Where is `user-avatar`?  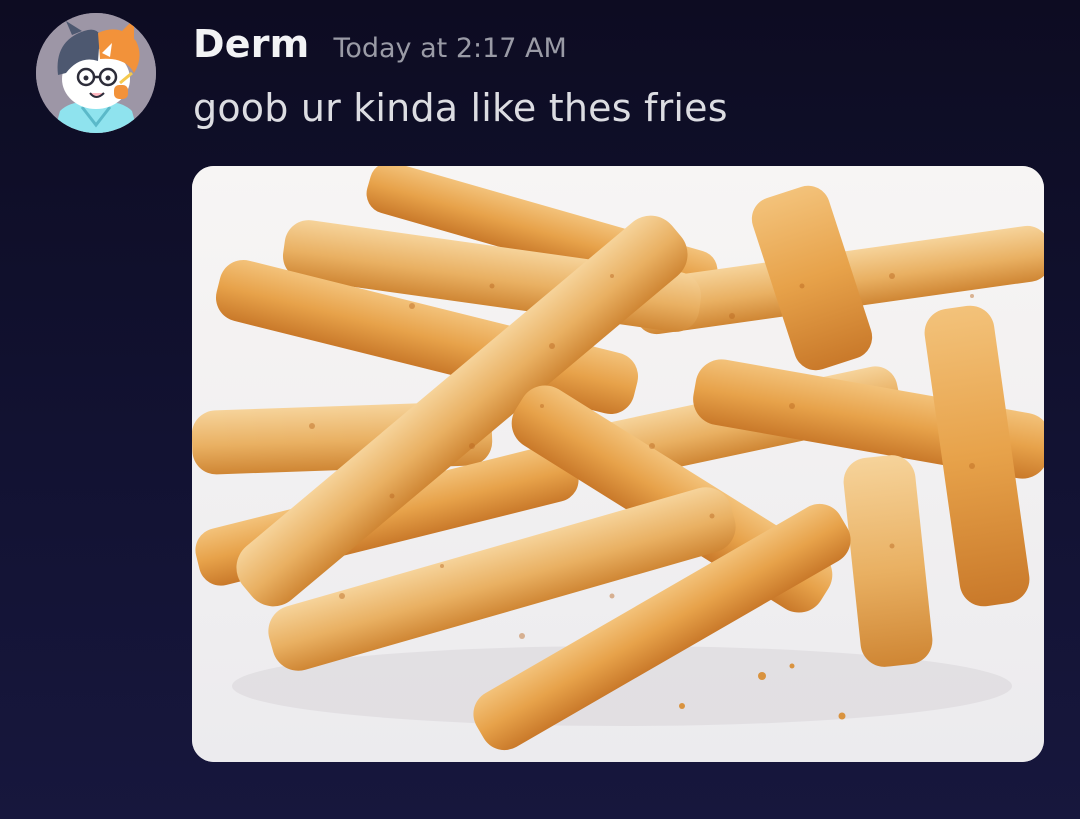 user-avatar is located at coordinates (96, 73).